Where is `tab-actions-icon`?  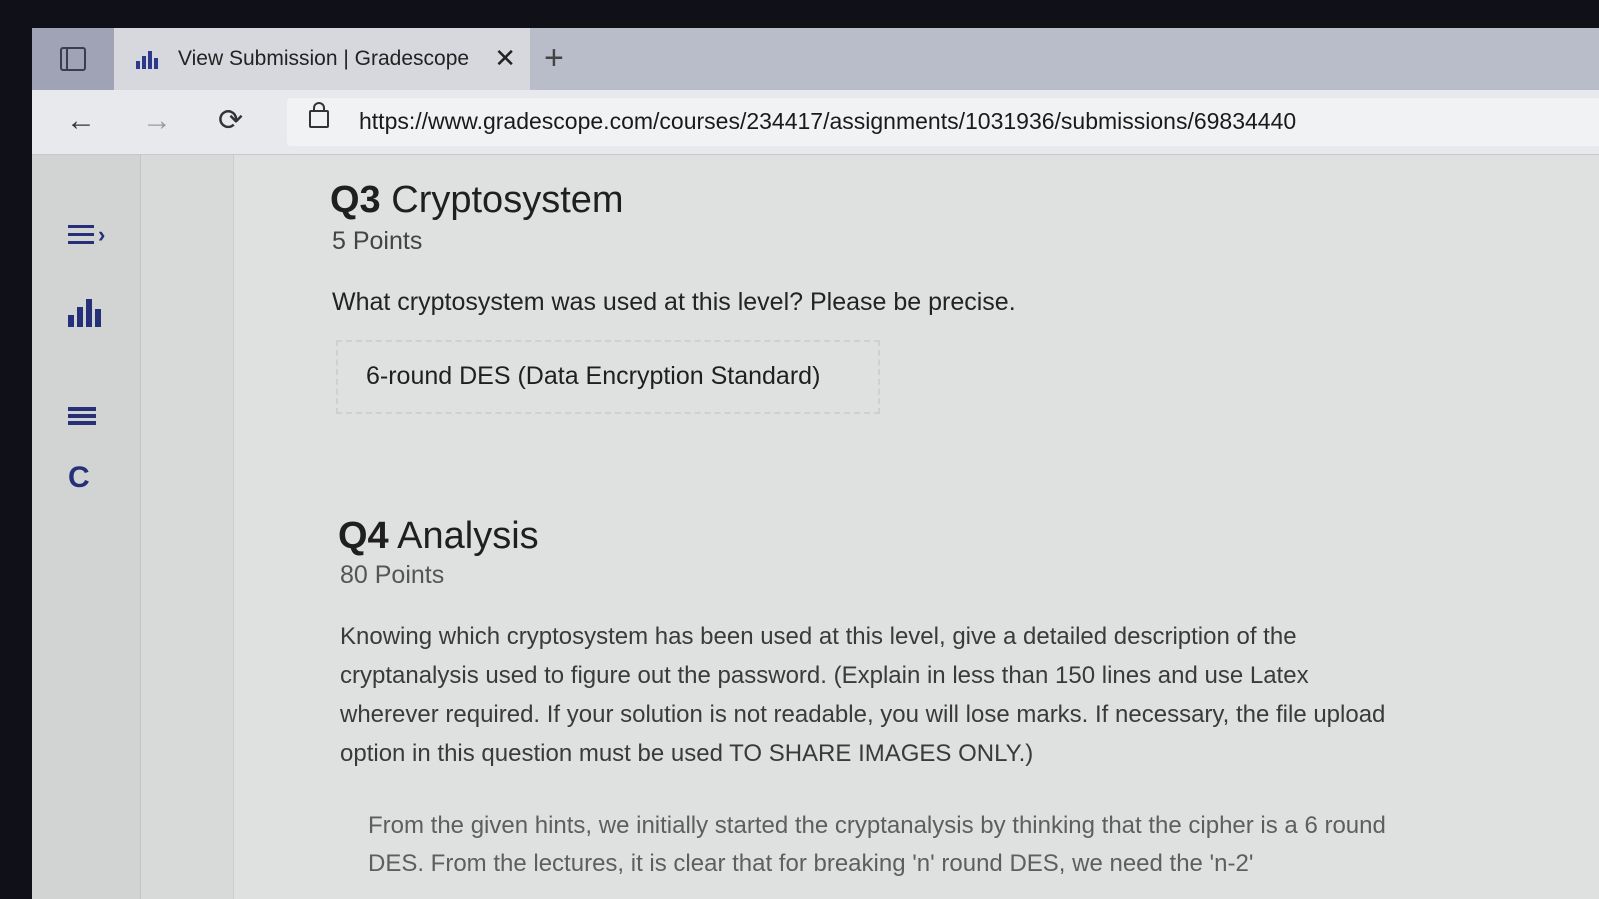 tab-actions-icon is located at coordinates (73, 59).